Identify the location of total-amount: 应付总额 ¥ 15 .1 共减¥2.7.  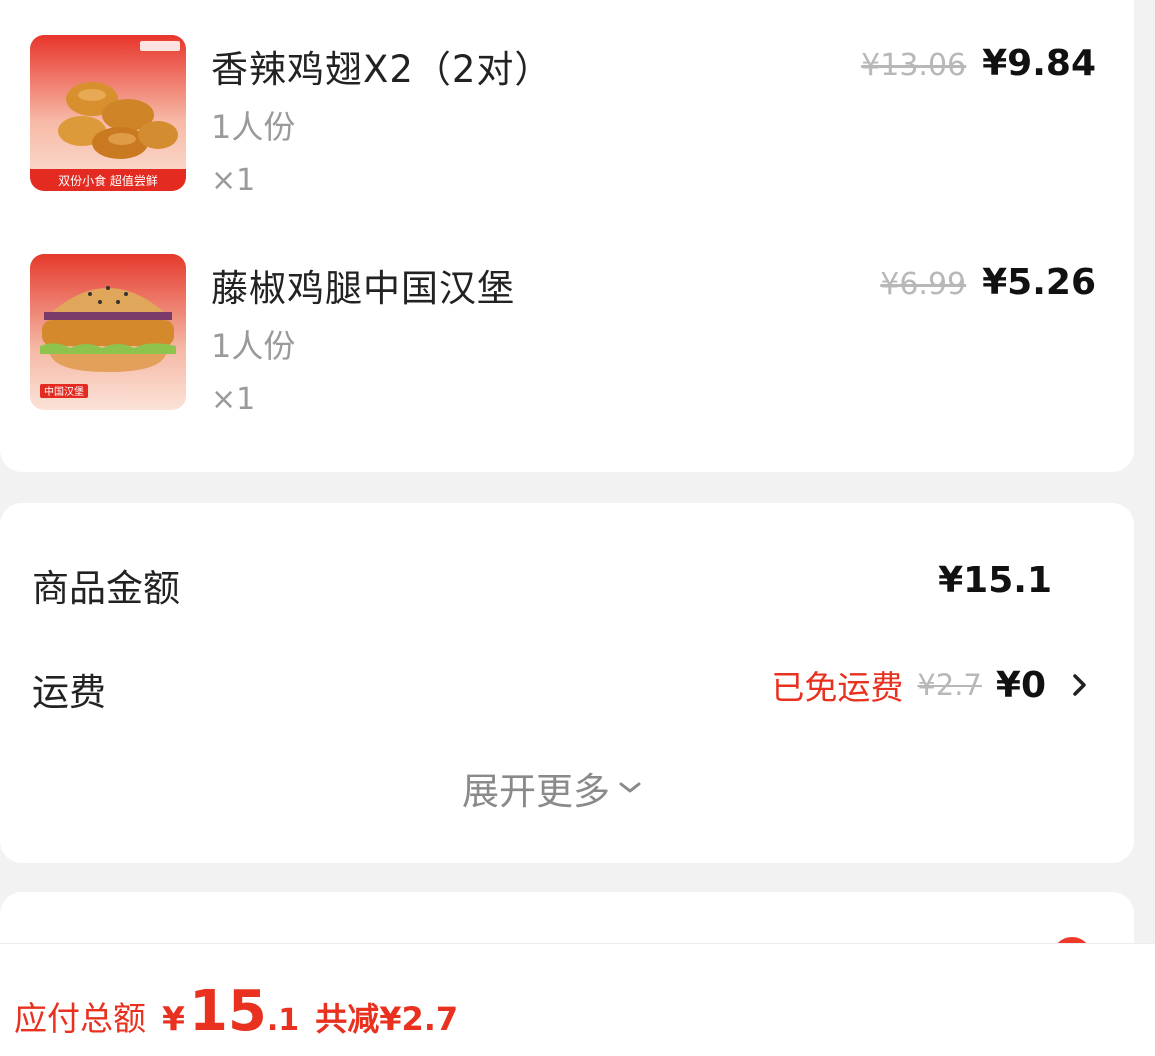
(236, 1012).